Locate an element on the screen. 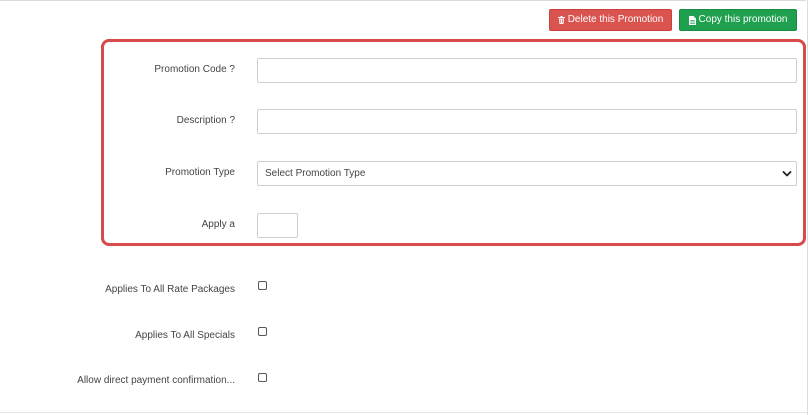  applies-to-all-rate-packages-checkbox is located at coordinates (262, 285).